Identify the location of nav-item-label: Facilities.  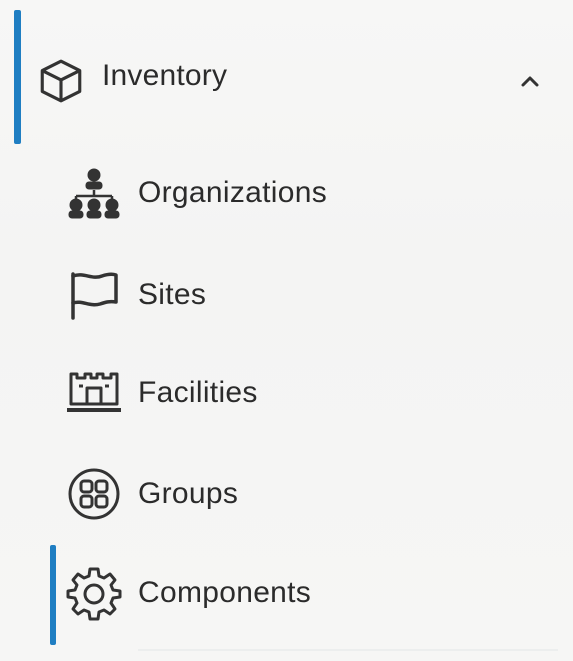
(198, 392).